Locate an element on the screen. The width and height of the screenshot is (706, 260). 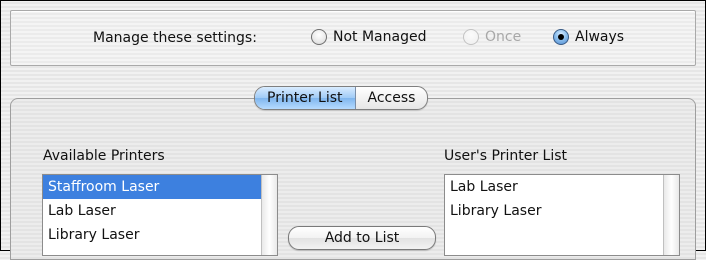
radio-always: Always is located at coordinates (588, 37).